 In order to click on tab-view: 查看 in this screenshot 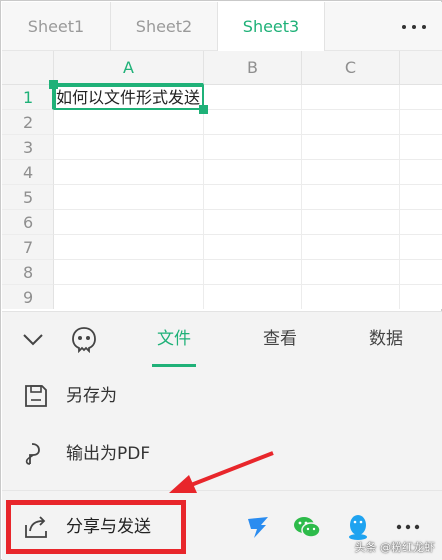, I will do `click(280, 339)`.